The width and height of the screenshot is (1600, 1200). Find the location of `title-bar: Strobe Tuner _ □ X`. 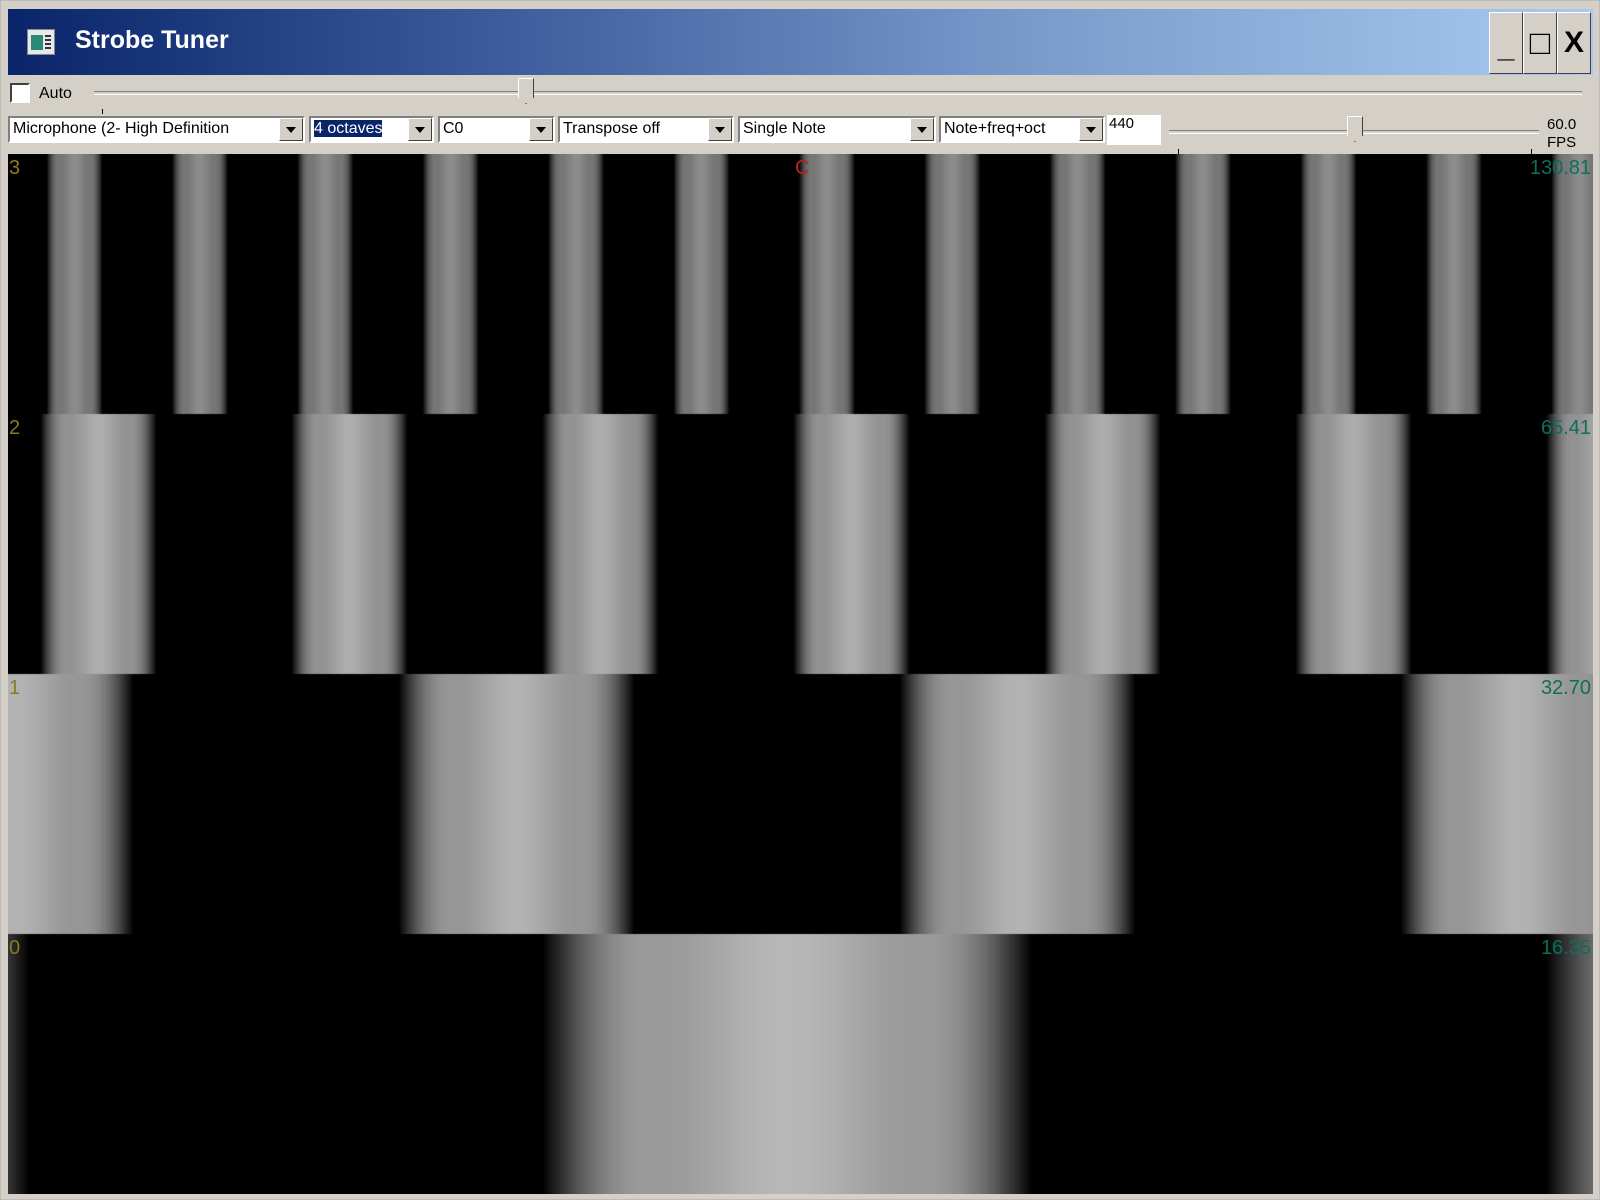

title-bar: Strobe Tuner _ □ X is located at coordinates (800, 42).